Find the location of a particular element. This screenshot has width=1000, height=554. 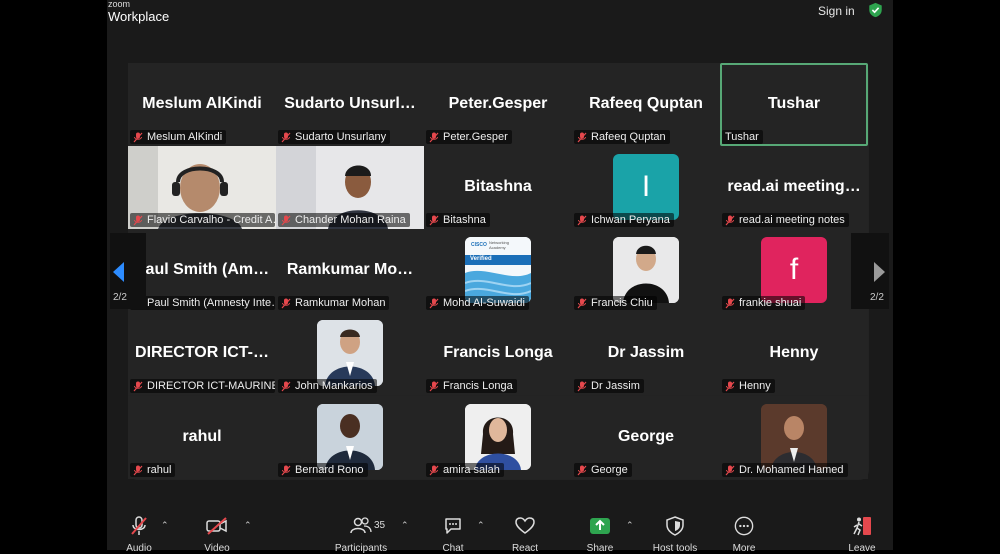

participant-avatar: f is located at coordinates (794, 270).